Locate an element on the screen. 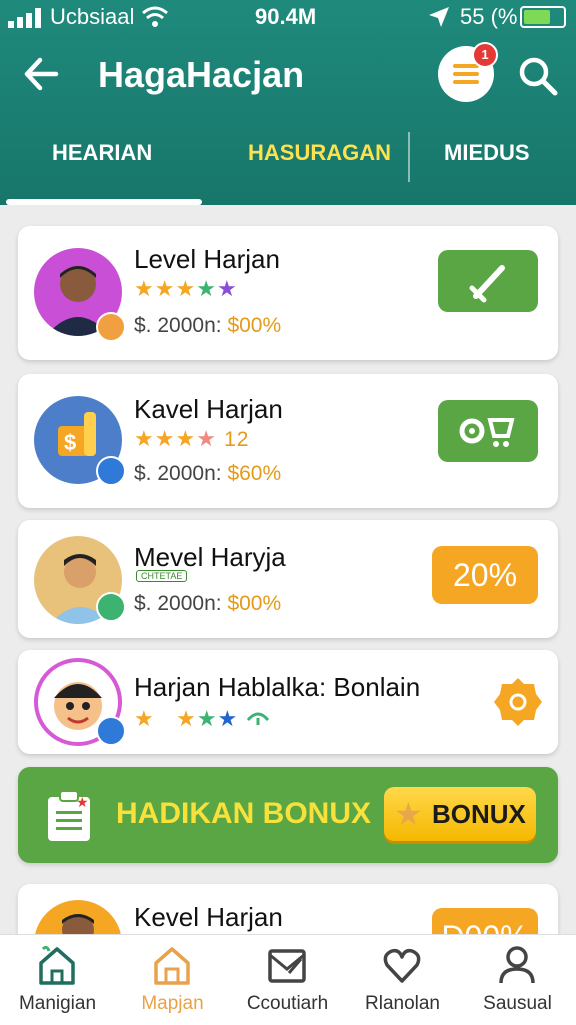 The height and width of the screenshot is (1025, 576). sword-button is located at coordinates (488, 281).